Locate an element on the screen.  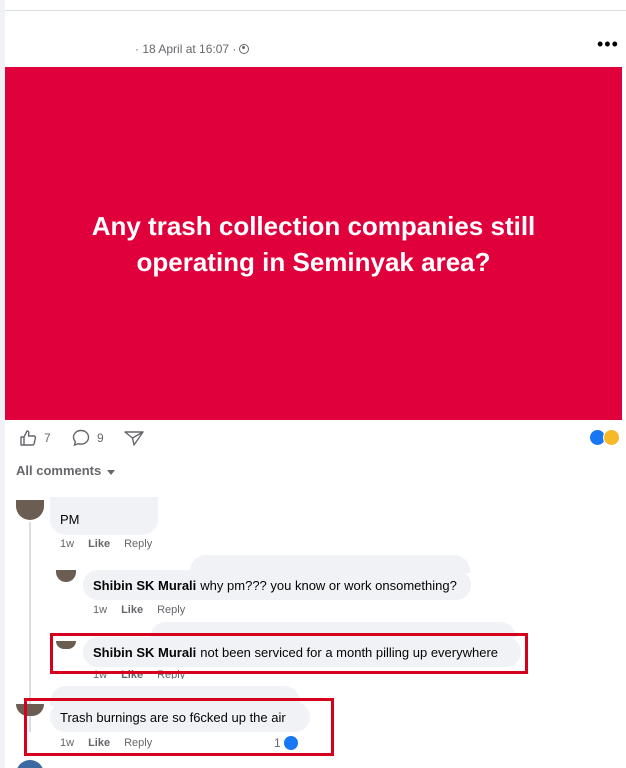
thumbs-up-icon is located at coordinates (28, 438).